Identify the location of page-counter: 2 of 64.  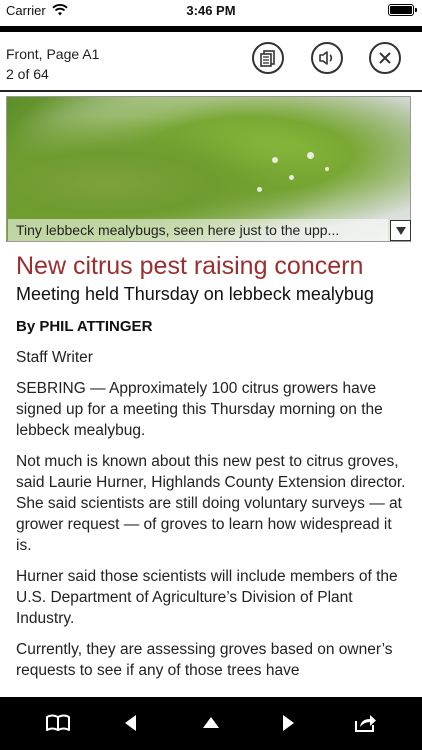
(27, 74).